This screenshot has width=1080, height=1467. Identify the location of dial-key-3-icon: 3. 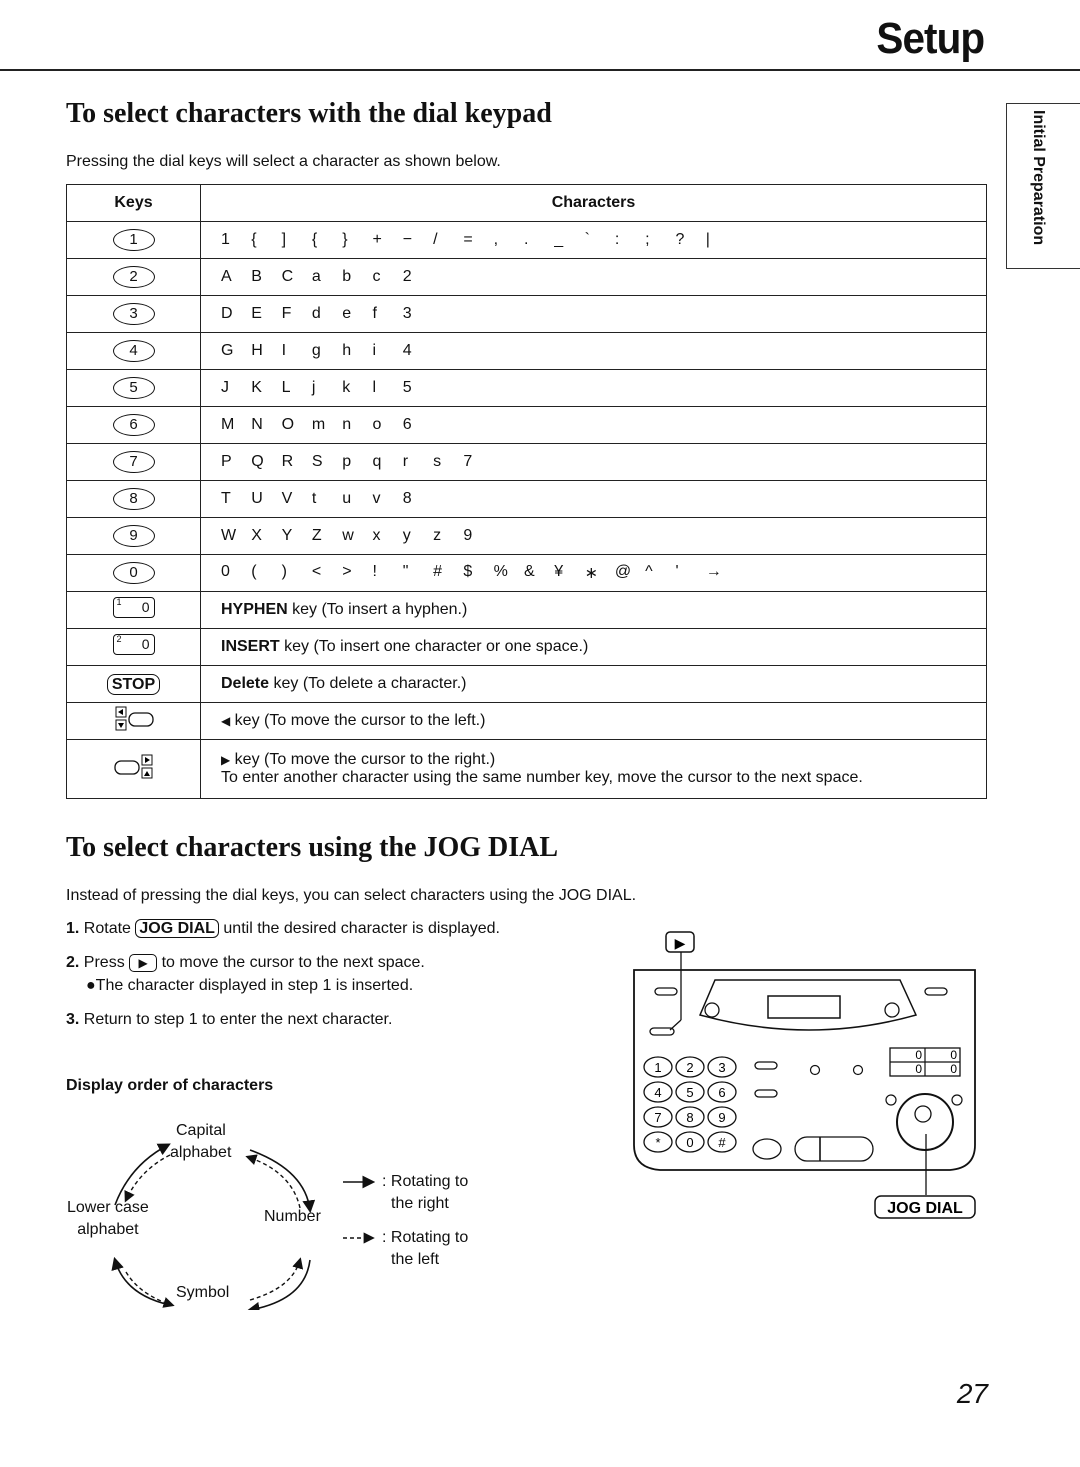
(133, 314).